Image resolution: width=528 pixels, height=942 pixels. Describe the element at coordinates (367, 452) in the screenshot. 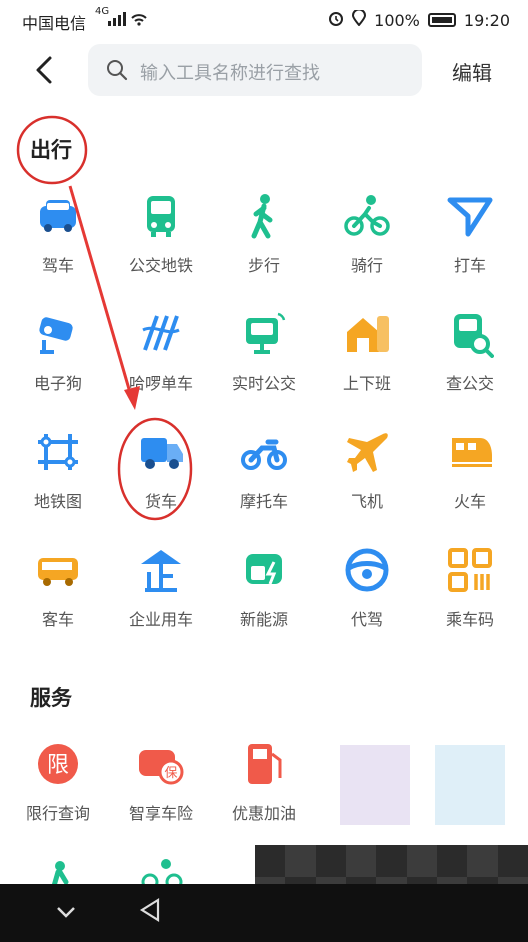

I see `plane-icon` at that location.